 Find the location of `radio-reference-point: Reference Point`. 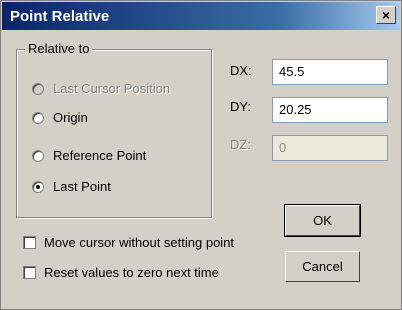

radio-reference-point: Reference Point is located at coordinates (89, 155).